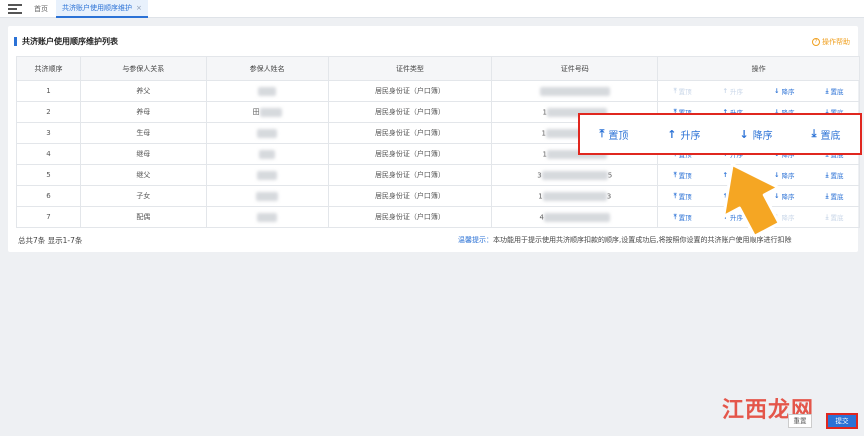 Image resolution: width=864 pixels, height=436 pixels. I want to click on relation-cell: 继父, so click(143, 175).